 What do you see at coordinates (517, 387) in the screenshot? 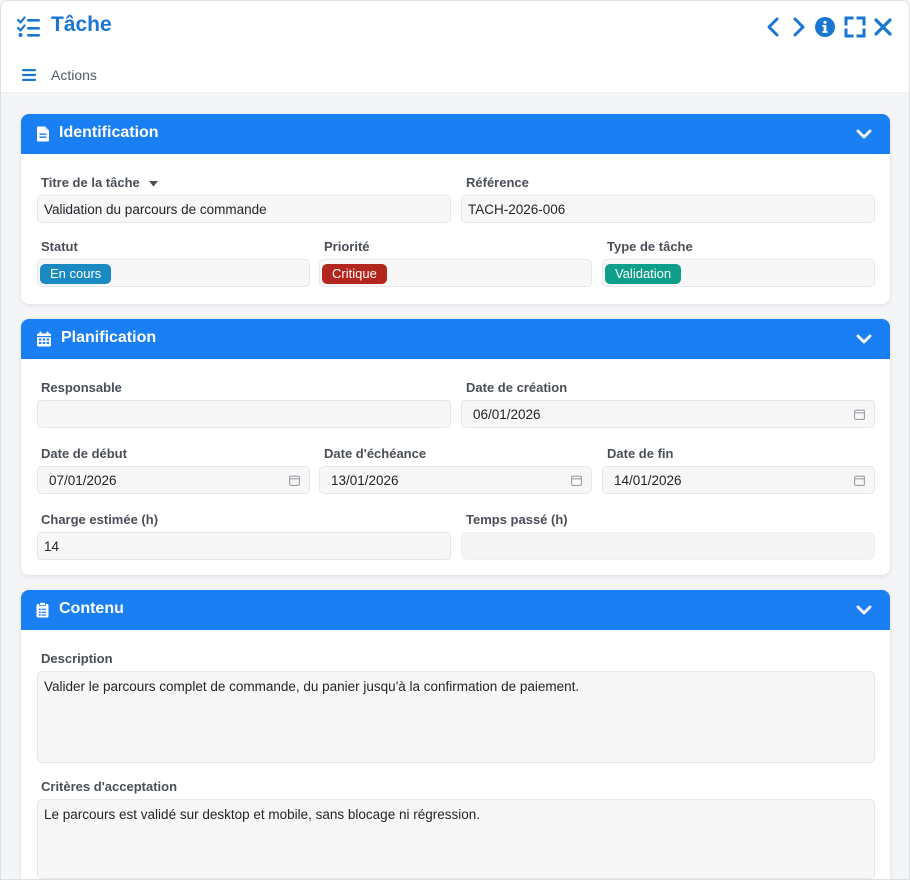
I see `date-creation-label: Date de création` at bounding box center [517, 387].